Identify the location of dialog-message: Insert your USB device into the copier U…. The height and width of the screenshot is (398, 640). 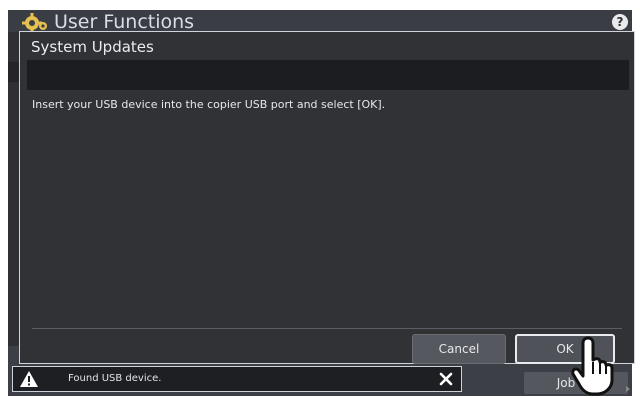
(209, 104).